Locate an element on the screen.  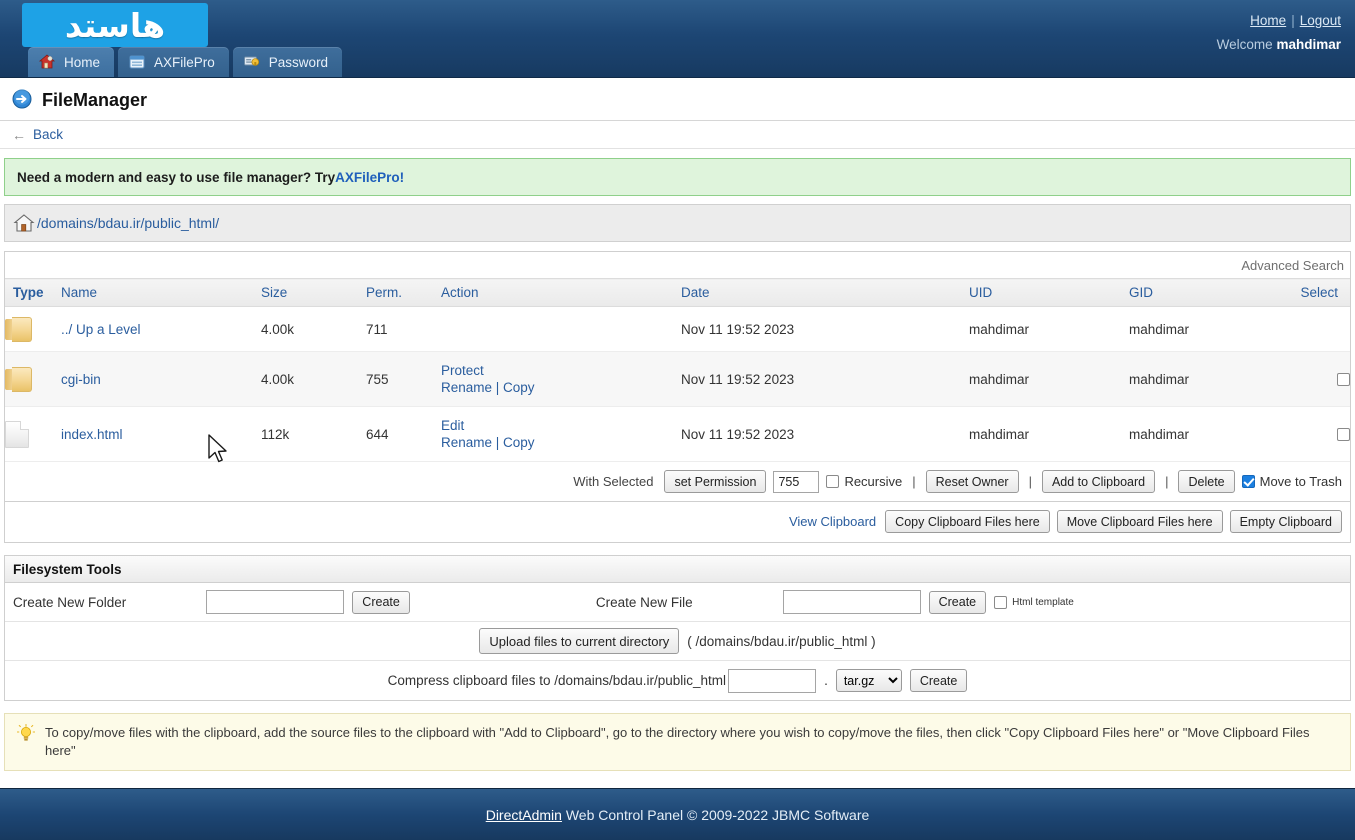
view-clipboard-link: View Clipboard is located at coordinates (832, 521).